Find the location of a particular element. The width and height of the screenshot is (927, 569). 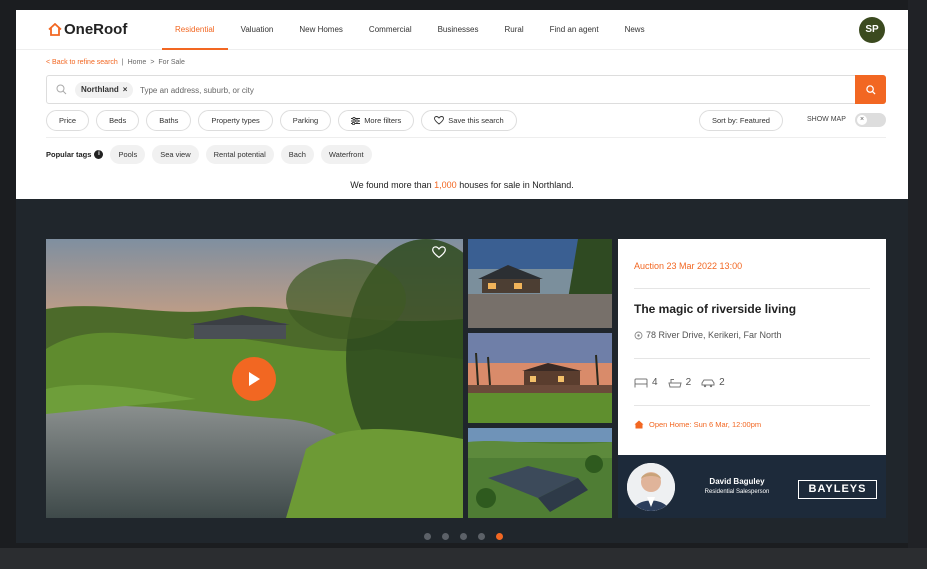

search-button is located at coordinates (870, 89).